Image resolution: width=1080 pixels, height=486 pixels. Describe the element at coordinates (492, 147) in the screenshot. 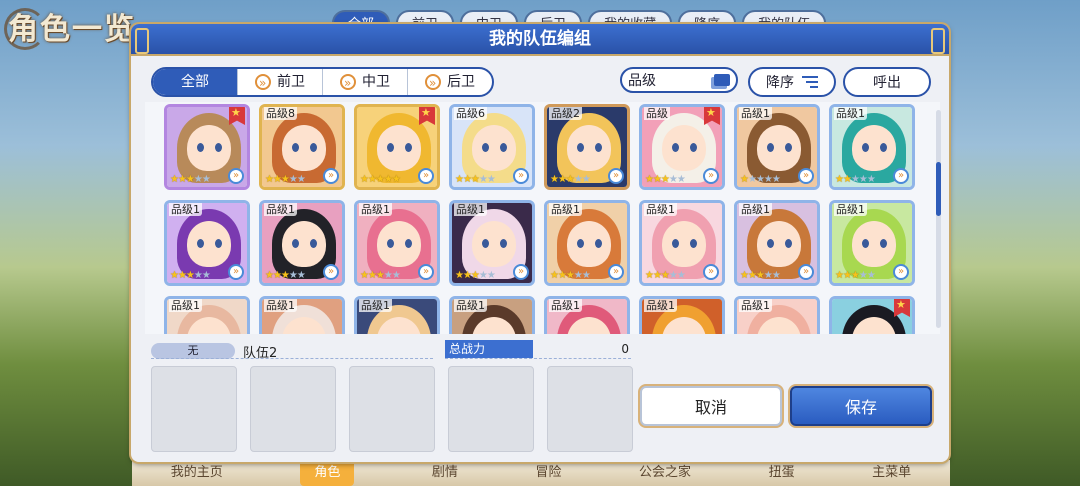

I see `character-card: 品级6 ★★★★★ »` at that location.